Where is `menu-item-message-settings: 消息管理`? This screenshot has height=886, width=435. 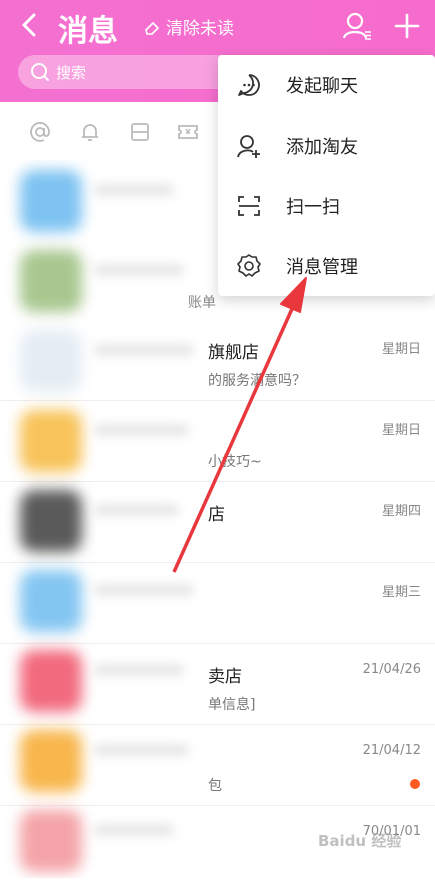 menu-item-message-settings: 消息管理 is located at coordinates (326, 266).